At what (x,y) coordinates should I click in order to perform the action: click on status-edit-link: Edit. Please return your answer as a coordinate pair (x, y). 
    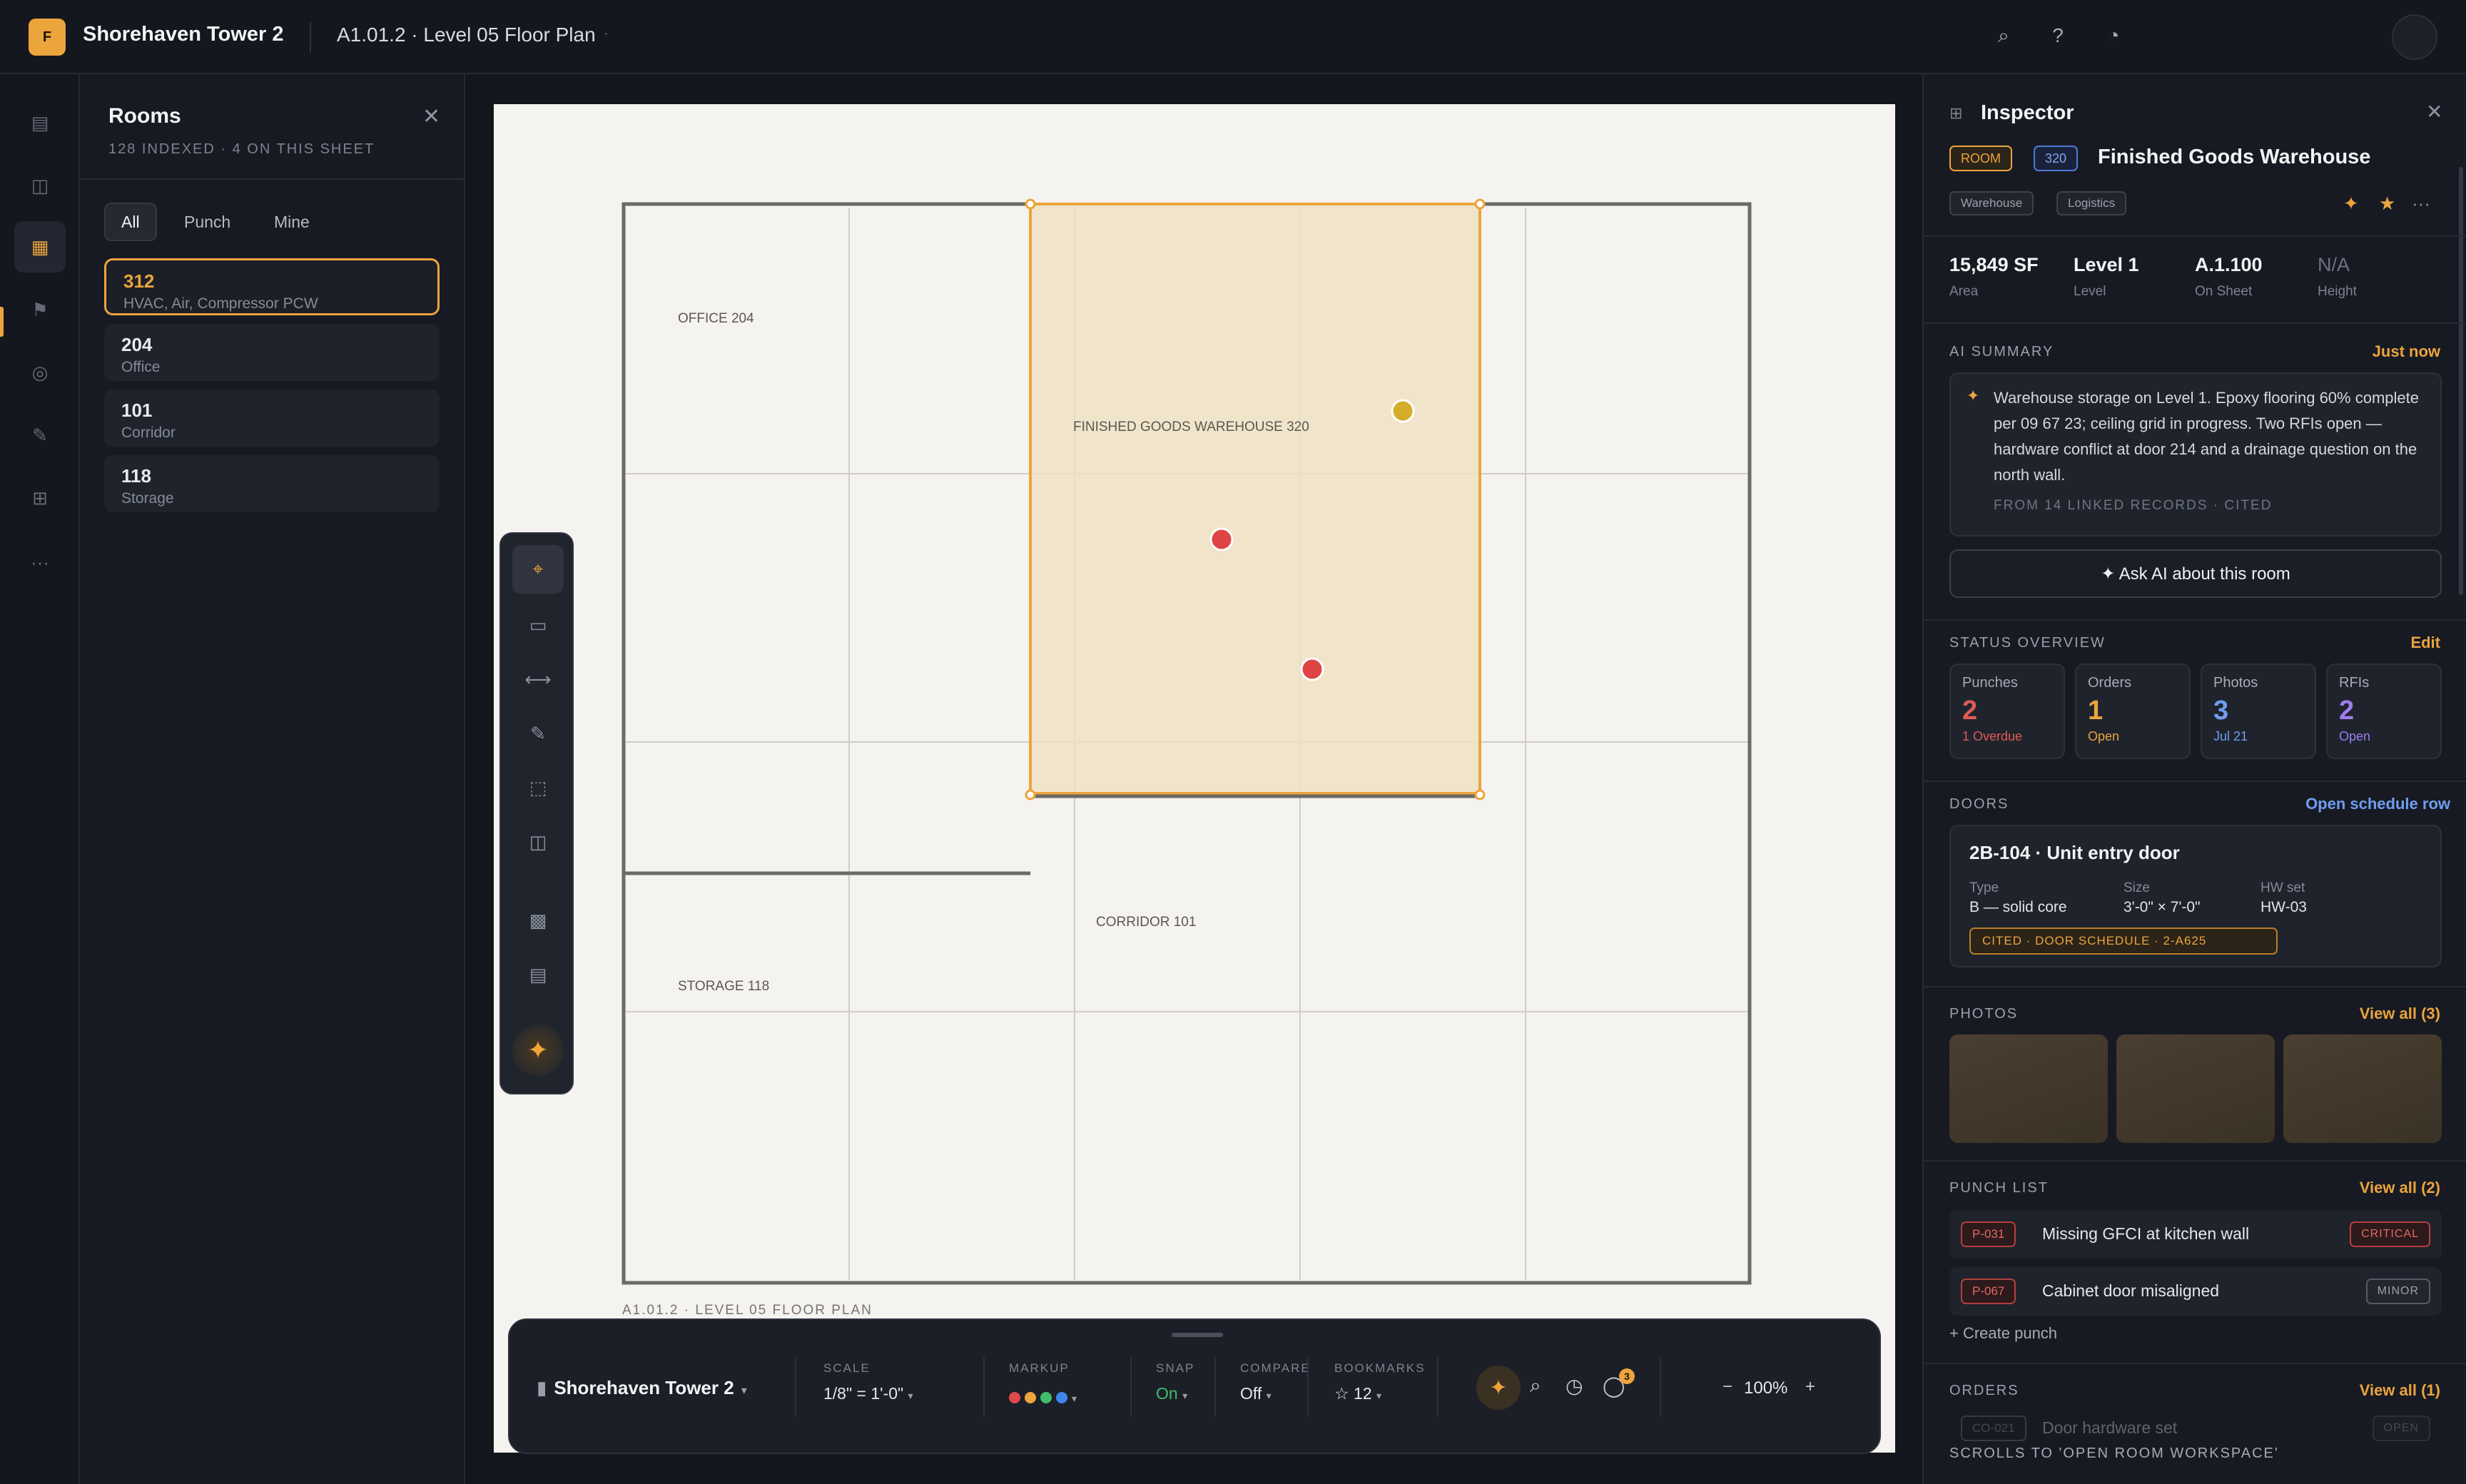
    Looking at the image, I should click on (2425, 643).